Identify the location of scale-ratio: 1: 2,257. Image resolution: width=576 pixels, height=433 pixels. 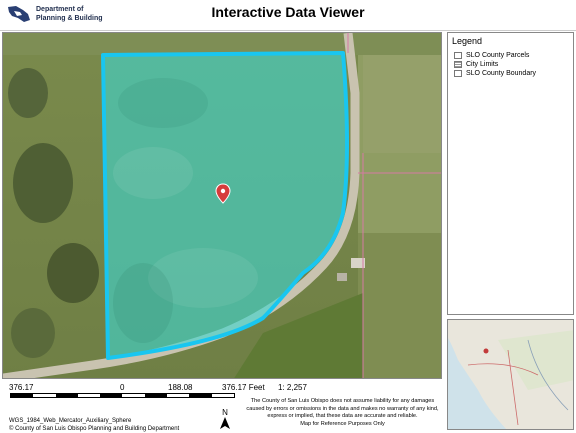
(292, 387).